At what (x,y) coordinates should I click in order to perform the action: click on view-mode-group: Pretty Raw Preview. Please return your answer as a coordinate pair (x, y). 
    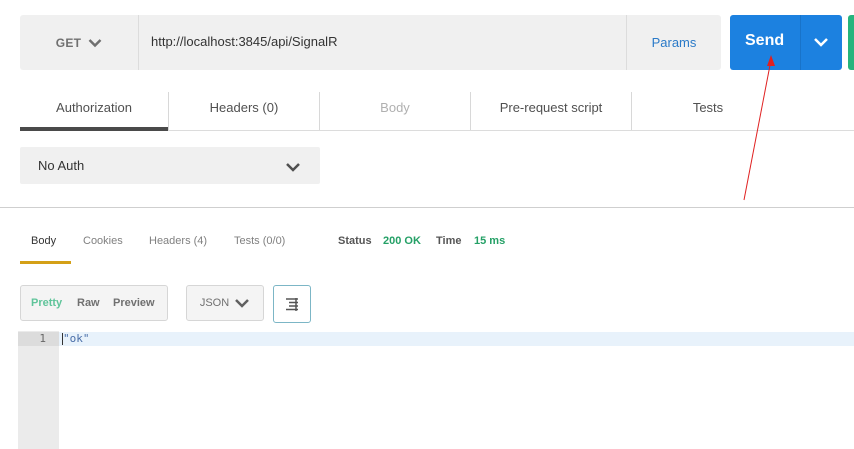
    Looking at the image, I should click on (94, 303).